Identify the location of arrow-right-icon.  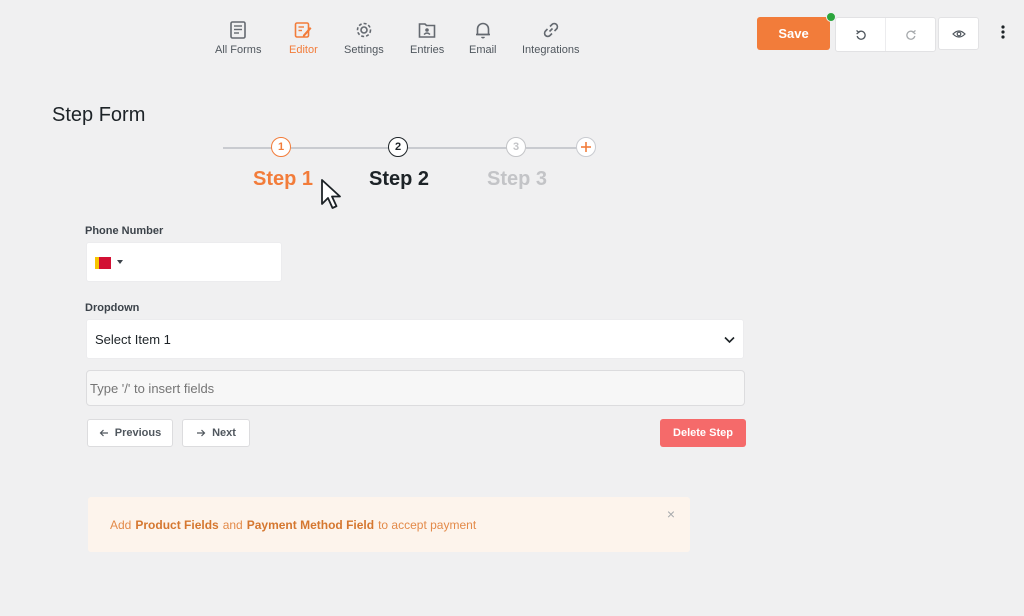
(201, 433).